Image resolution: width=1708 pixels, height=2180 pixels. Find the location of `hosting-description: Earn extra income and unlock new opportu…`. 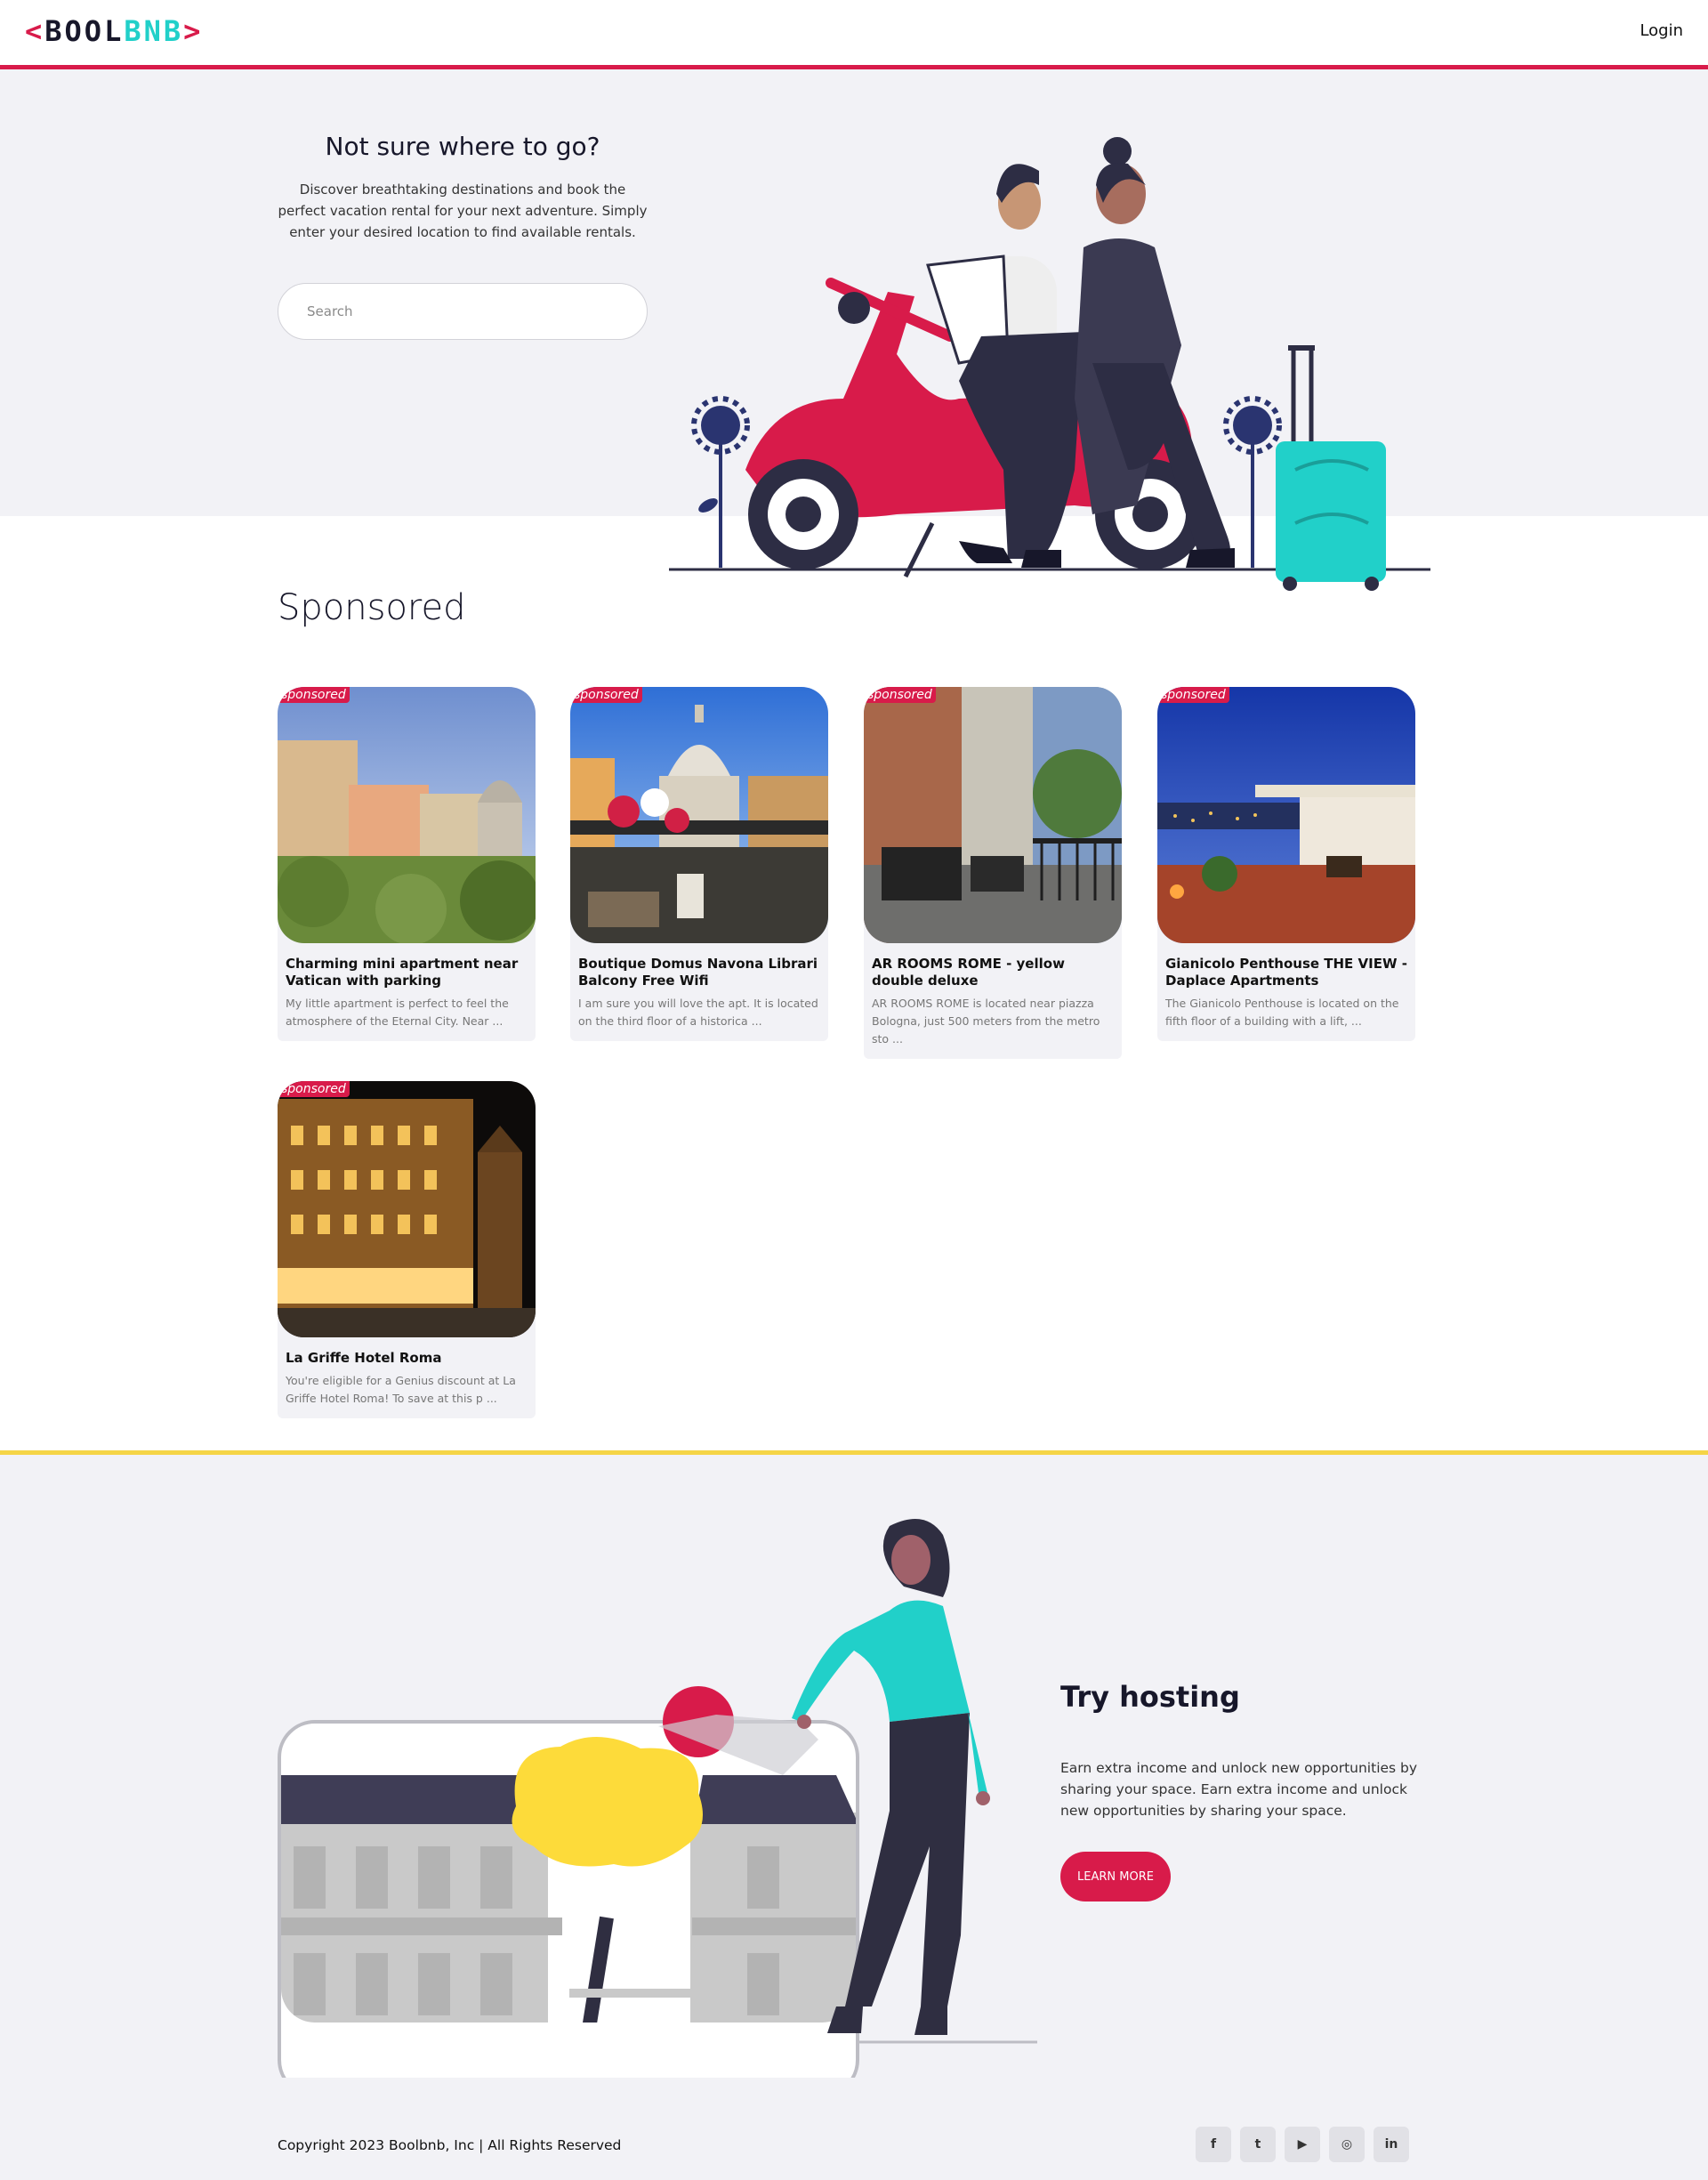

hosting-description: Earn extra income and unlock new opportu… is located at coordinates (1239, 1789).